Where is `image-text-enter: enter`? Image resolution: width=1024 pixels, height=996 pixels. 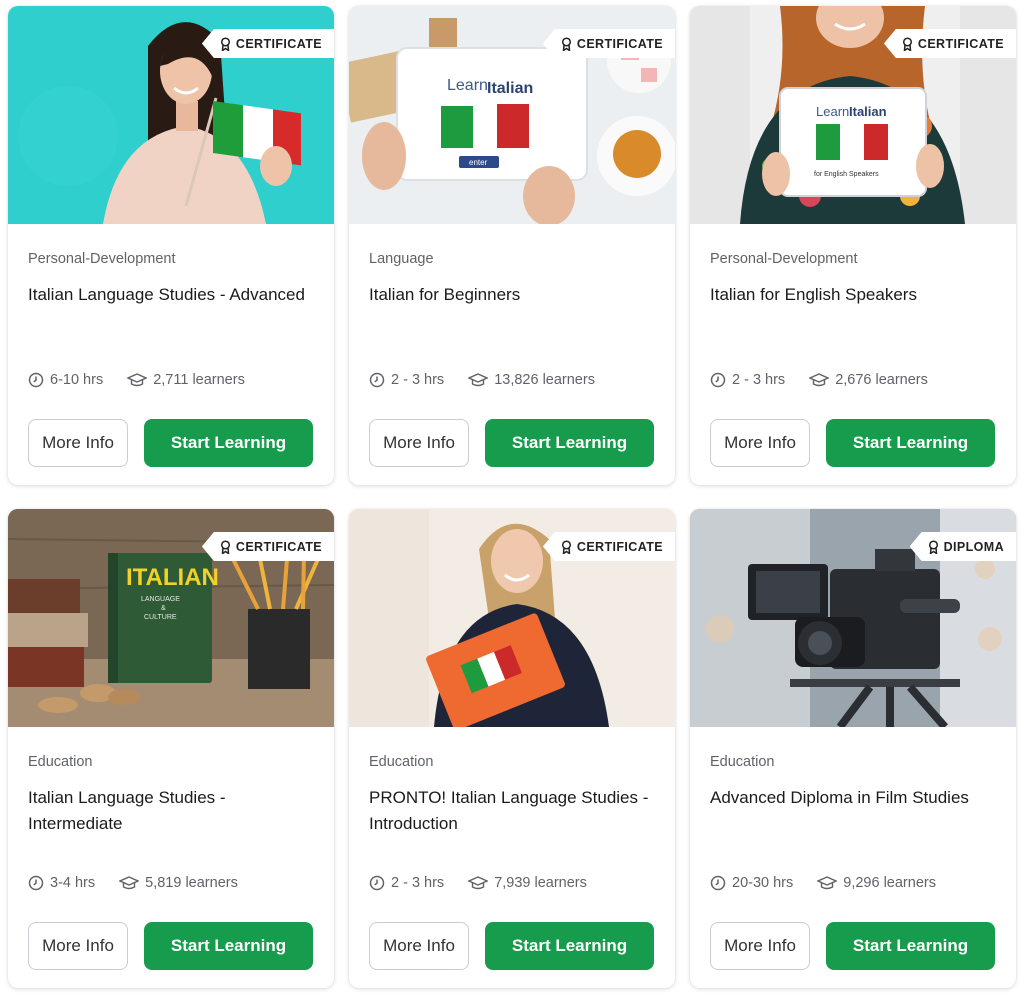 image-text-enter: enter is located at coordinates (478, 162).